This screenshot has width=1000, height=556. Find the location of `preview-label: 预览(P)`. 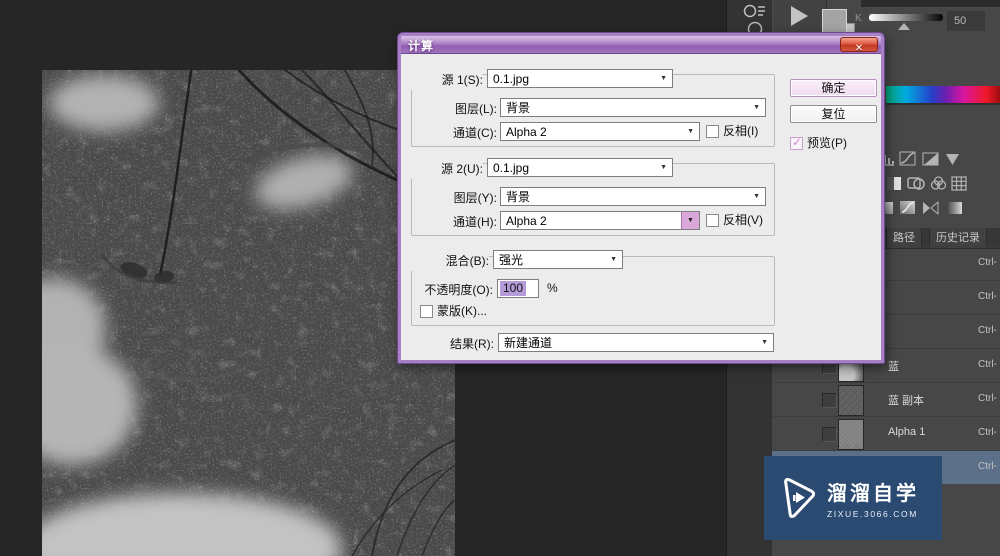

preview-label: 预览(P) is located at coordinates (827, 143).